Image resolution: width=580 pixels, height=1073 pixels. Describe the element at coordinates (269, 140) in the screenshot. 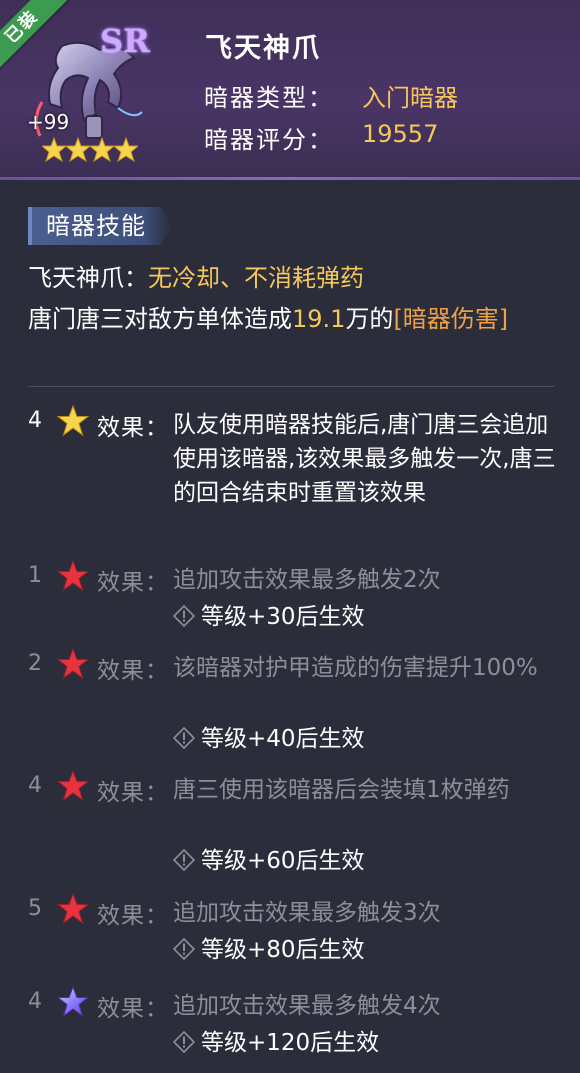

I see `weapon-score-label: 暗器评分：` at that location.